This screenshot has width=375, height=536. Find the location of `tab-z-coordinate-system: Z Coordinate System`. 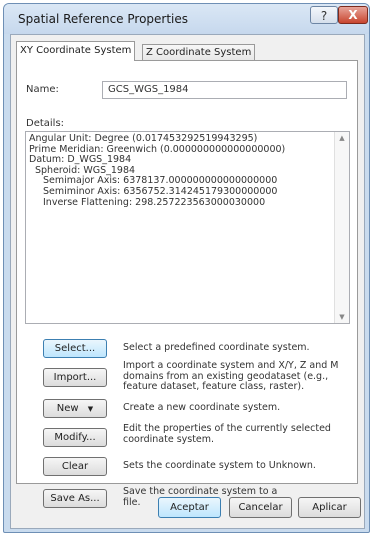

tab-z-coordinate-system: Z Coordinate System is located at coordinates (199, 52).